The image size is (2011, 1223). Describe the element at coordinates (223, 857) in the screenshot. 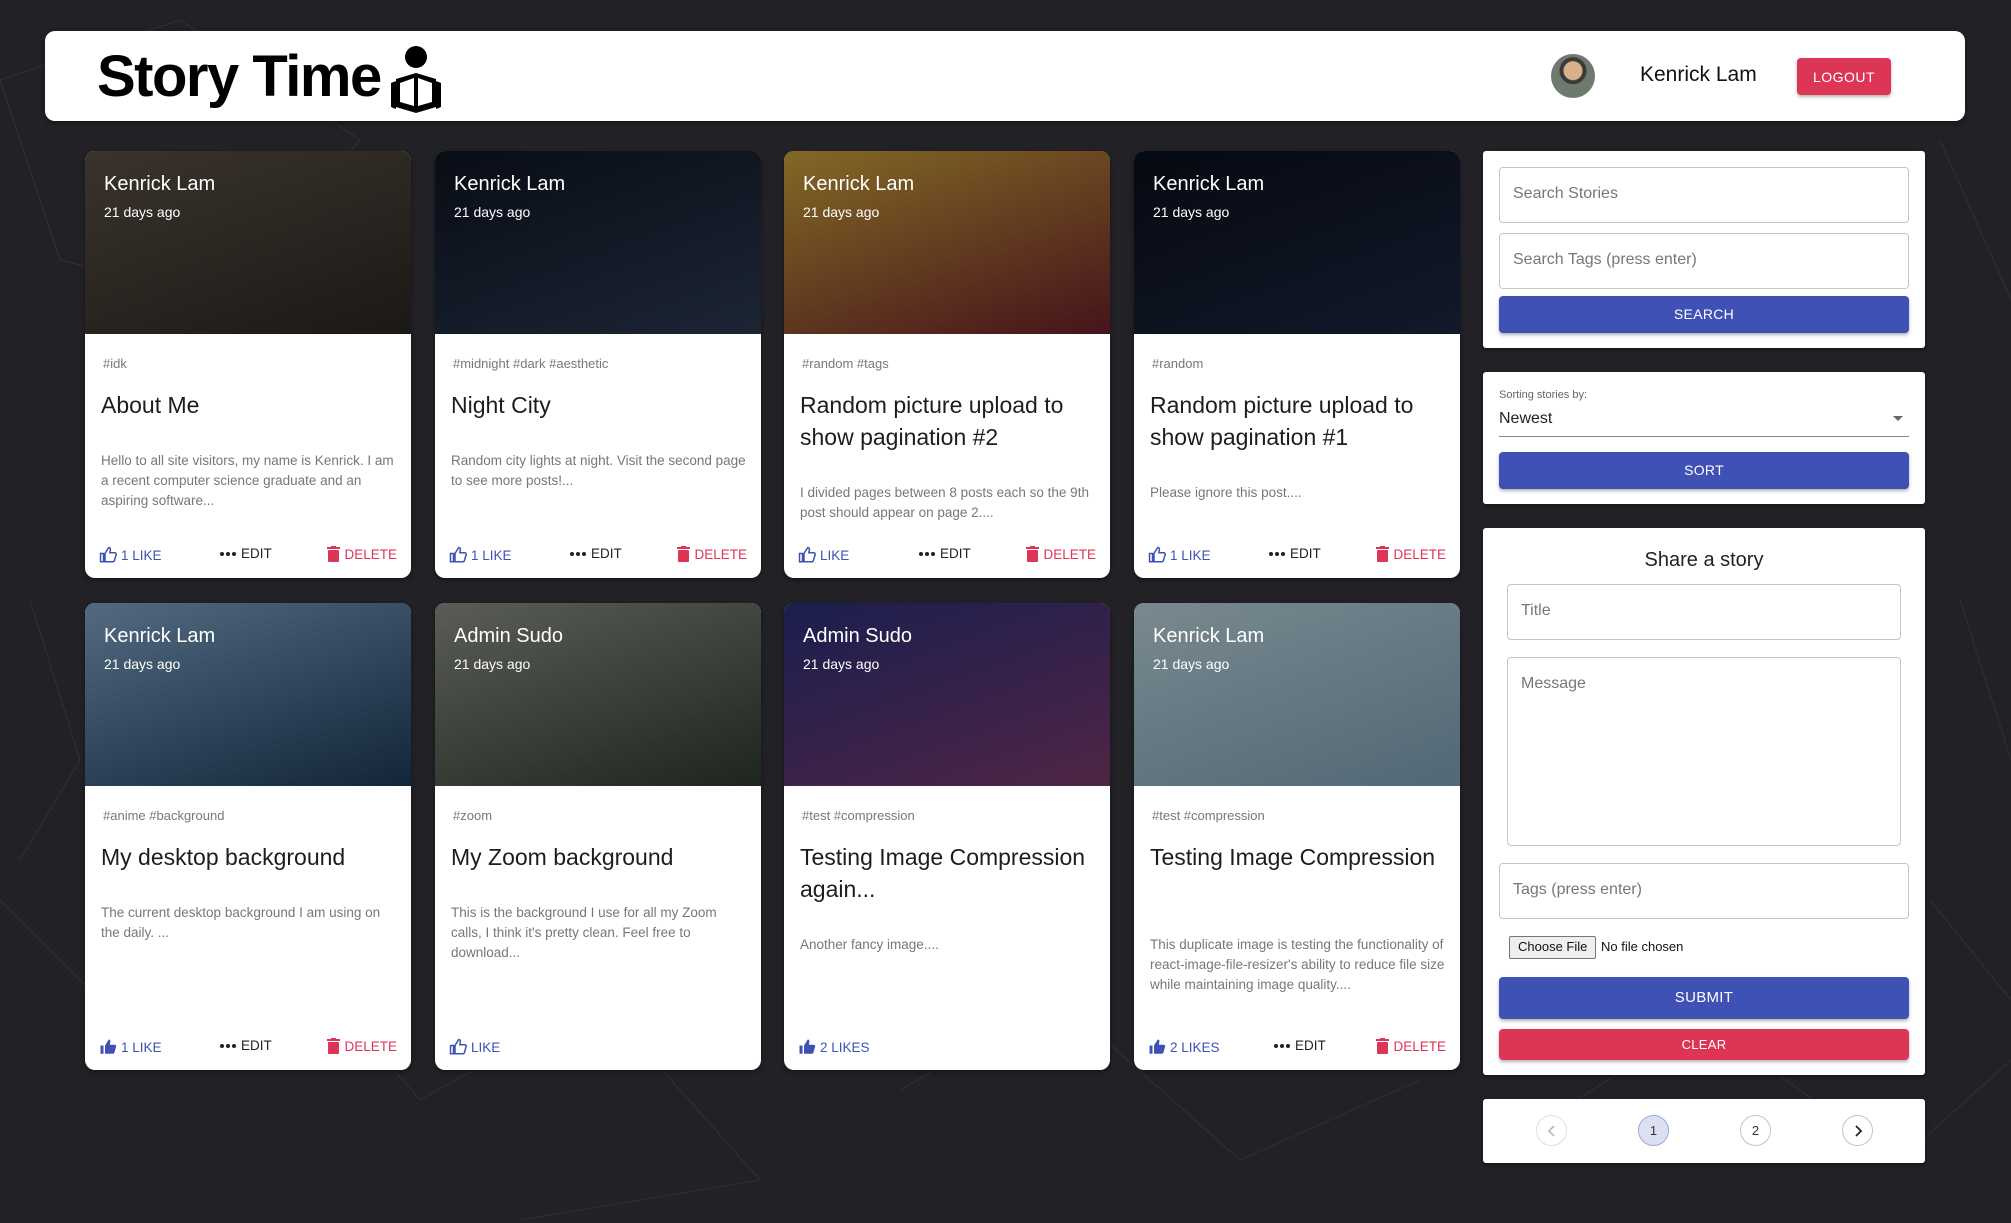

I see `post-title: My desktop background` at that location.